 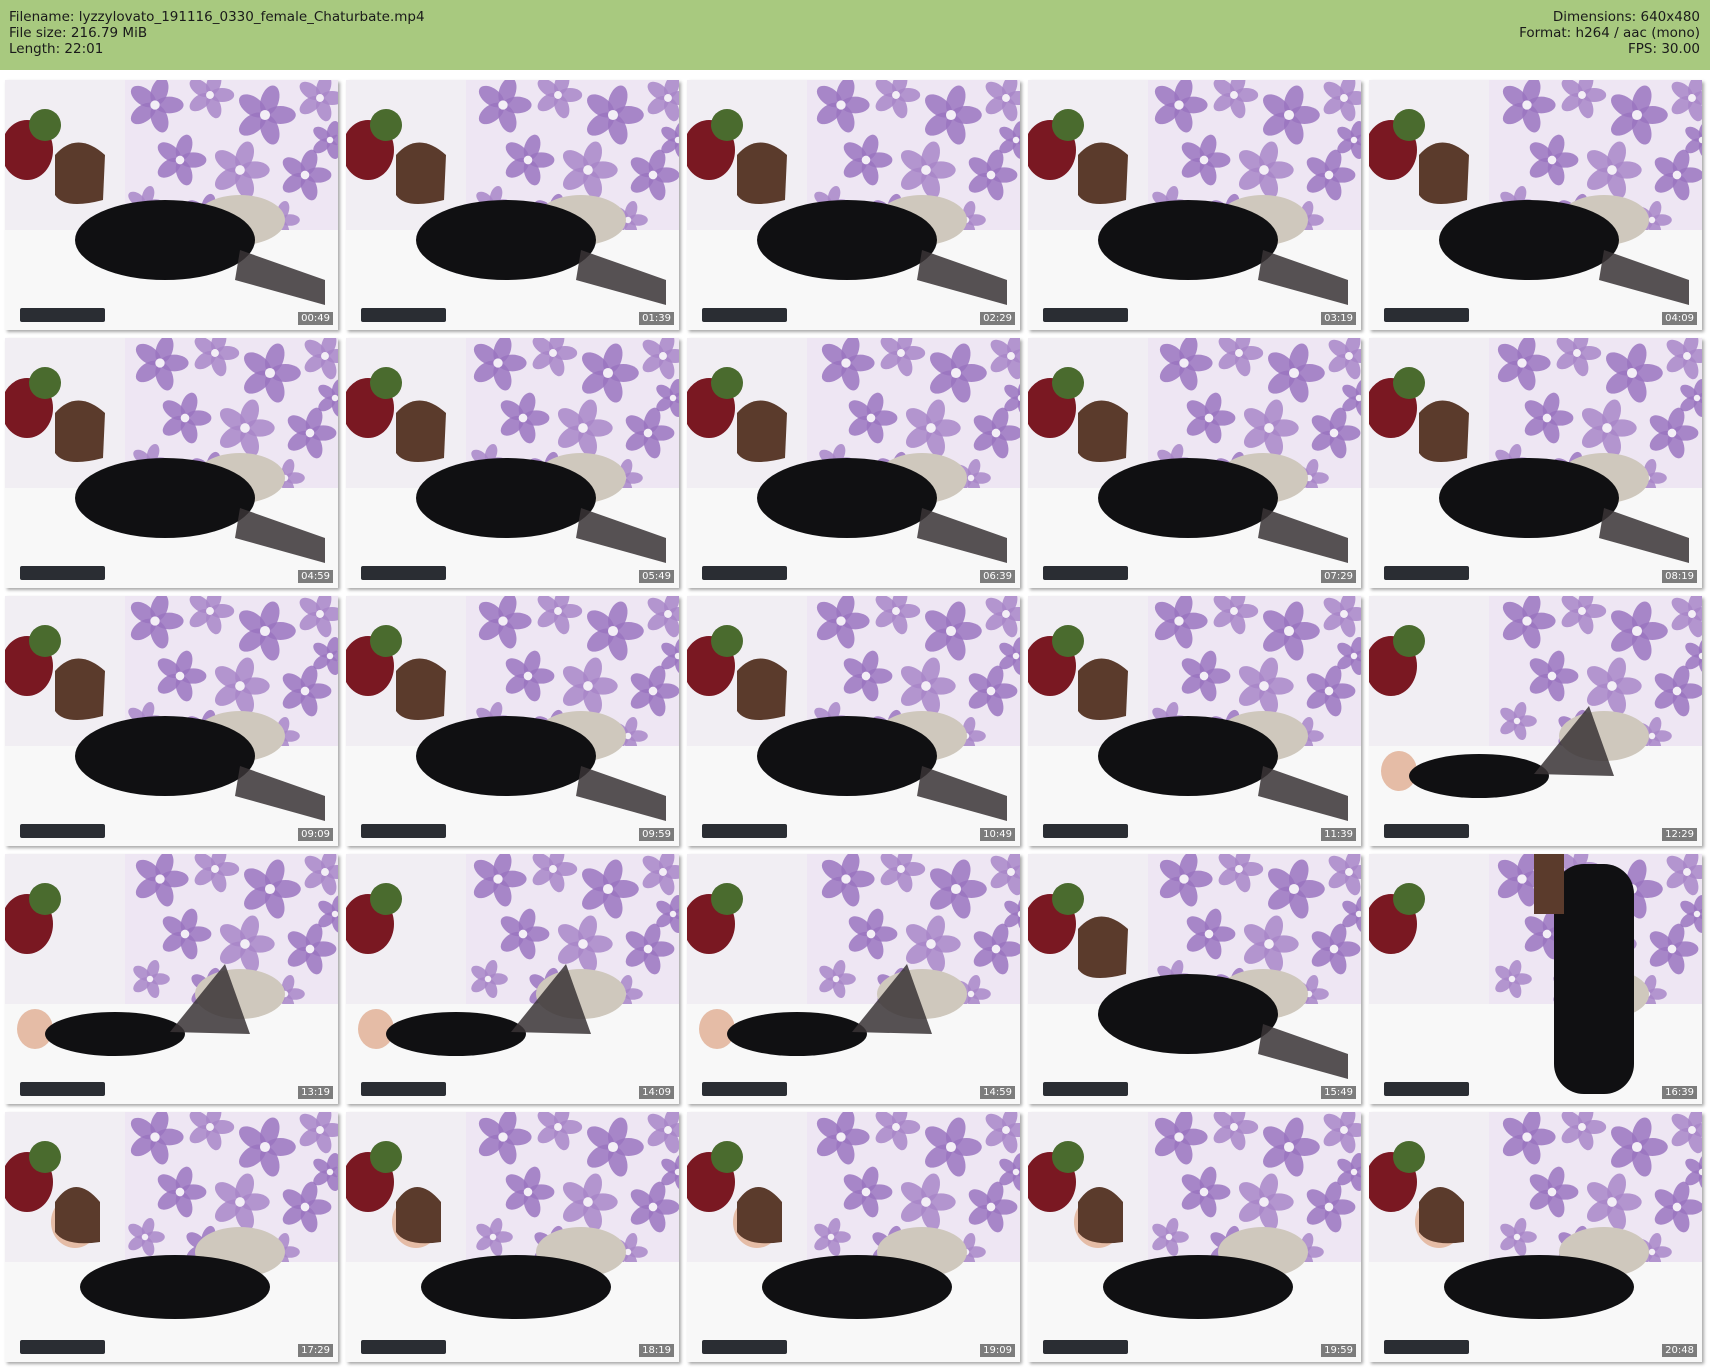 I want to click on video-thumbnail: 04:59, so click(x=171, y=463).